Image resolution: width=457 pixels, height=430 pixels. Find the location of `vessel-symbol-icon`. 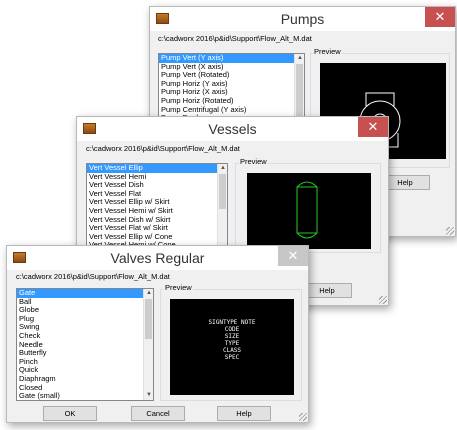

vessel-symbol-icon is located at coordinates (307, 210).